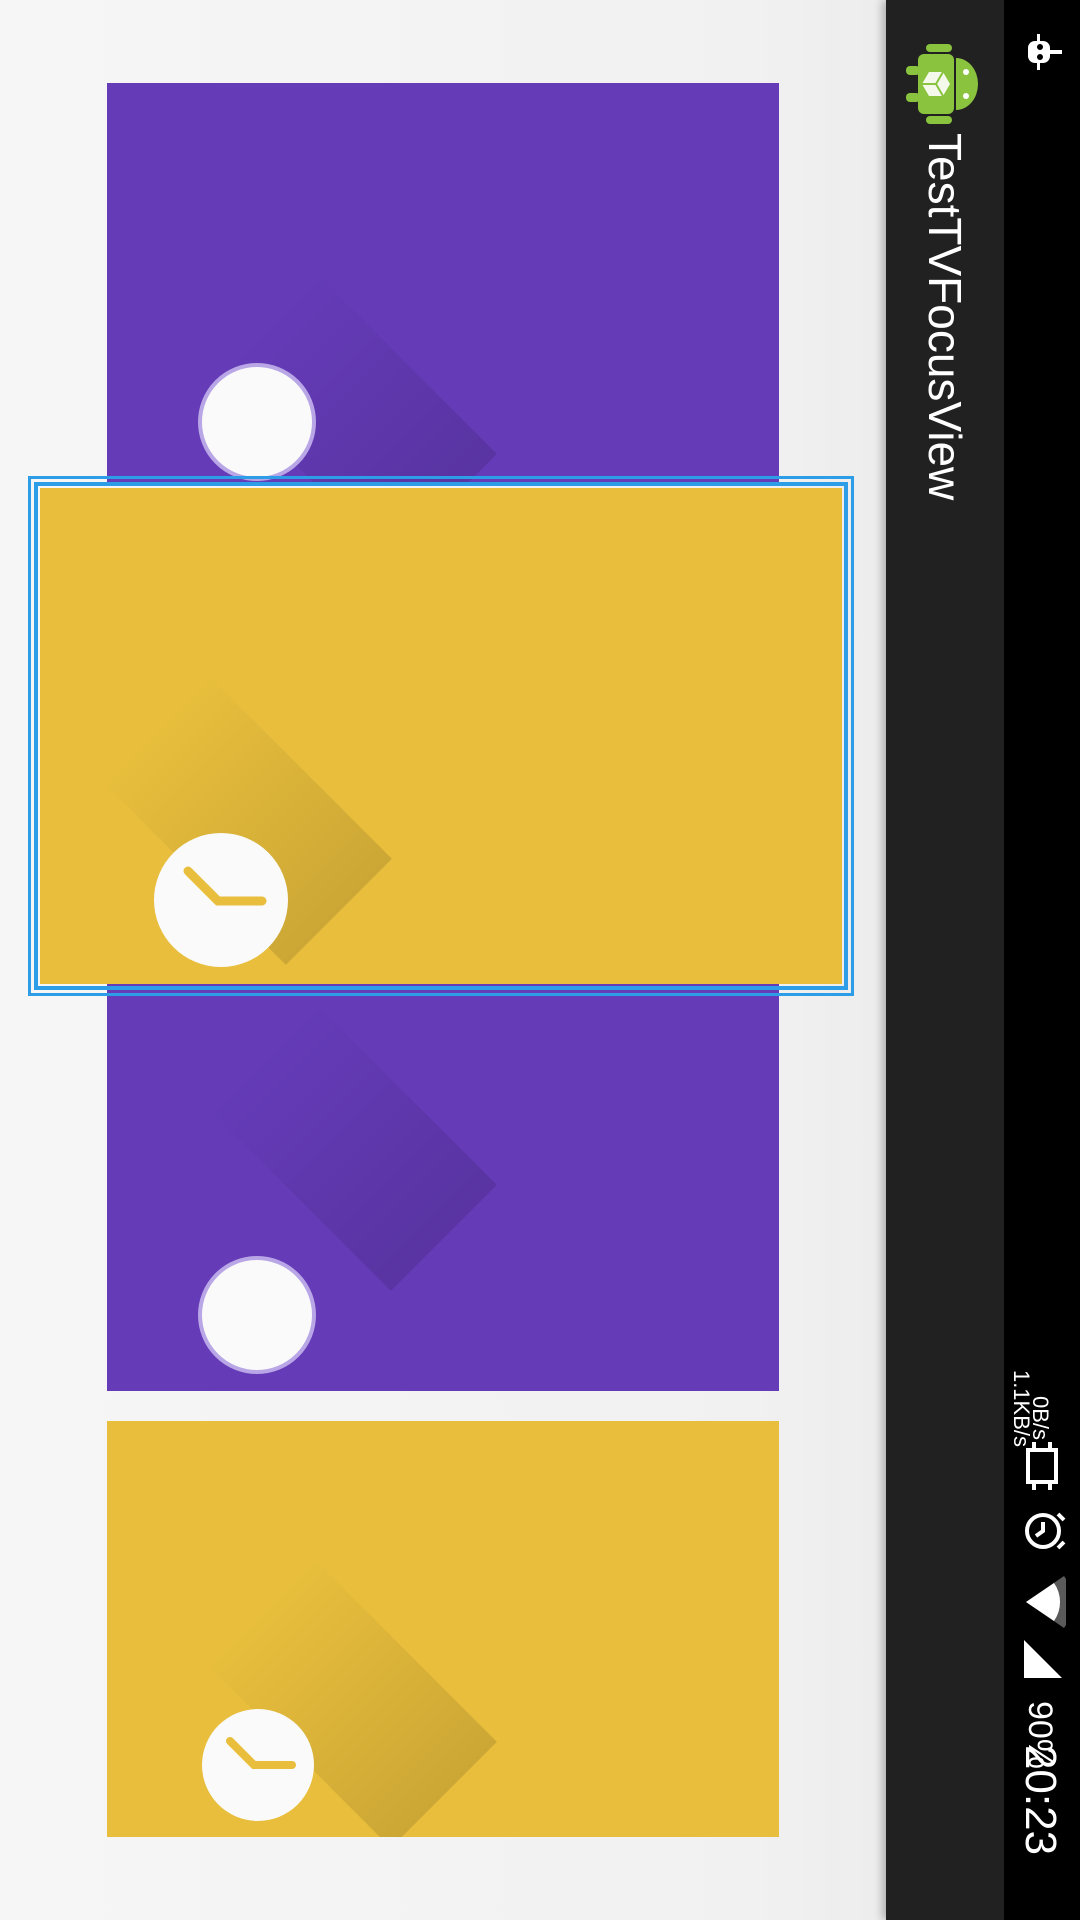 Image resolution: width=1080 pixels, height=1920 pixels. What do you see at coordinates (945, 317) in the screenshot?
I see `app-title: TestTVFocusView` at bounding box center [945, 317].